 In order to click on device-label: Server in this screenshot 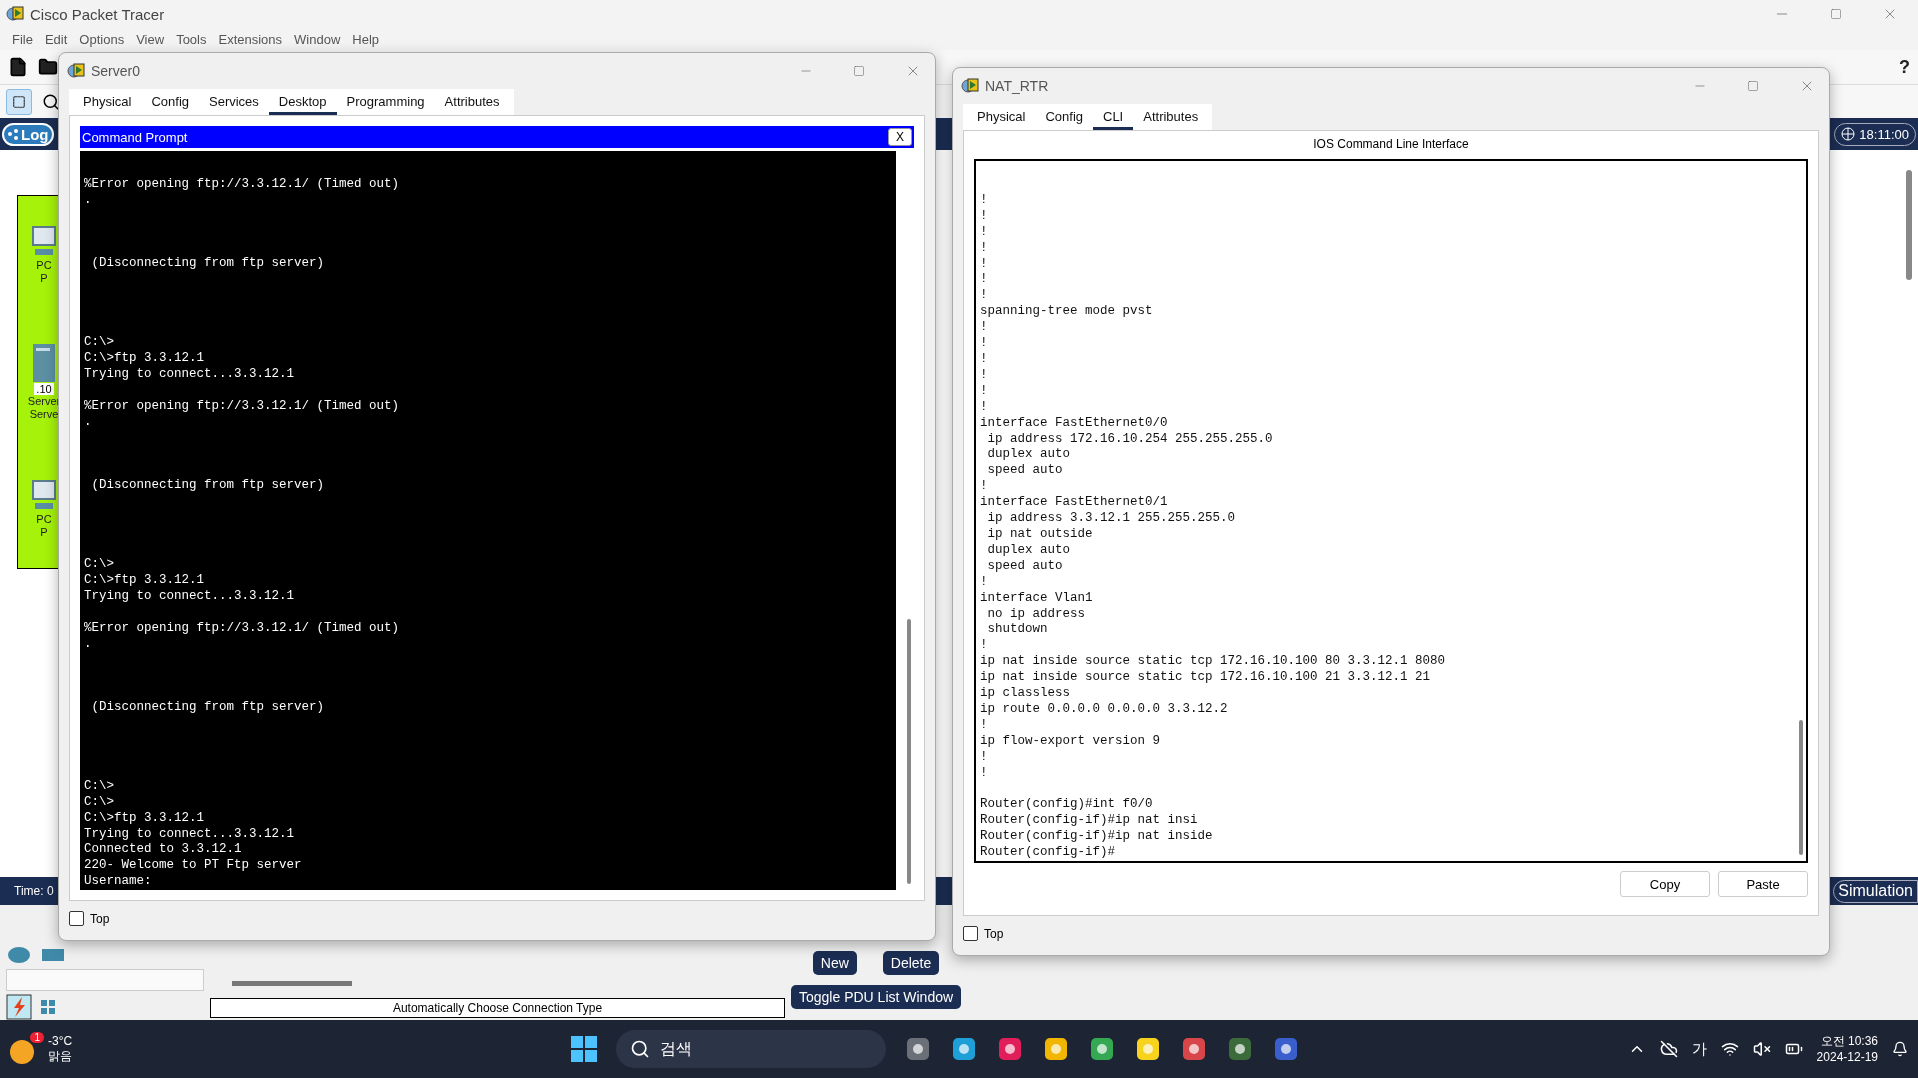, I will do `click(44, 401)`.